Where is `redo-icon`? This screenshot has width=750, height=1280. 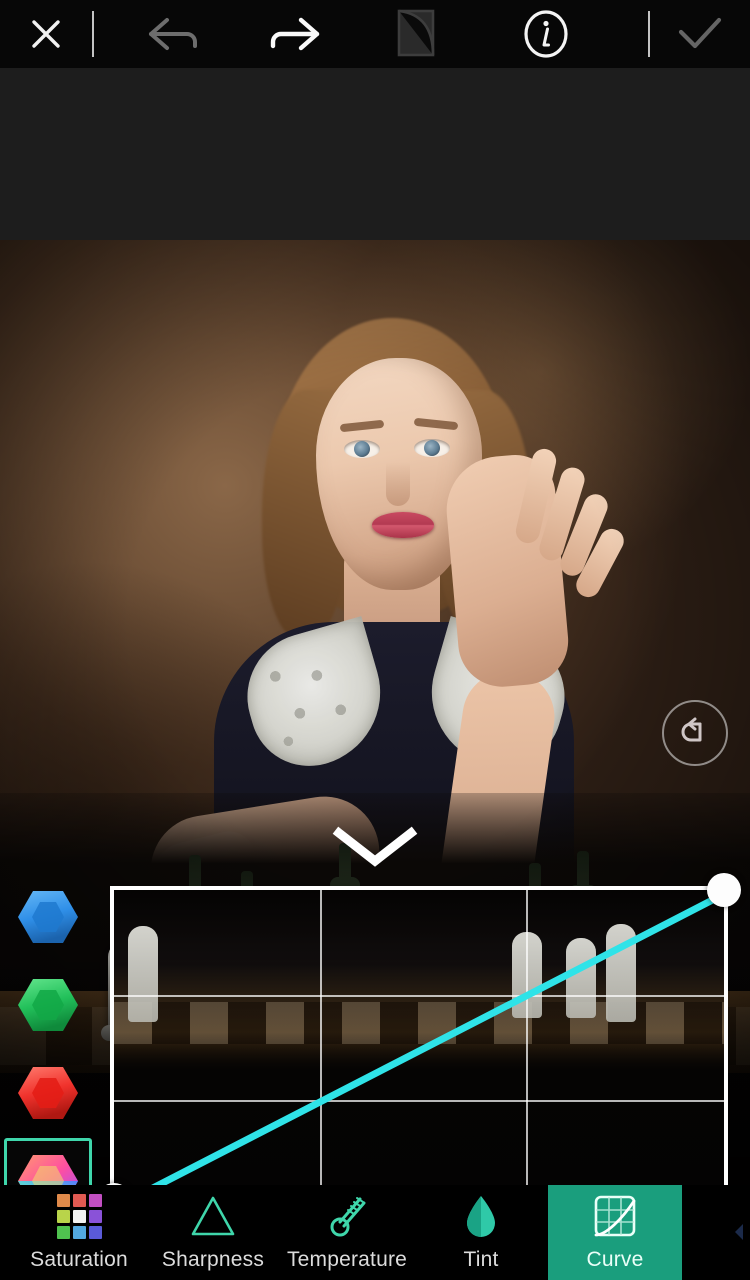
redo-icon is located at coordinates (295, 34).